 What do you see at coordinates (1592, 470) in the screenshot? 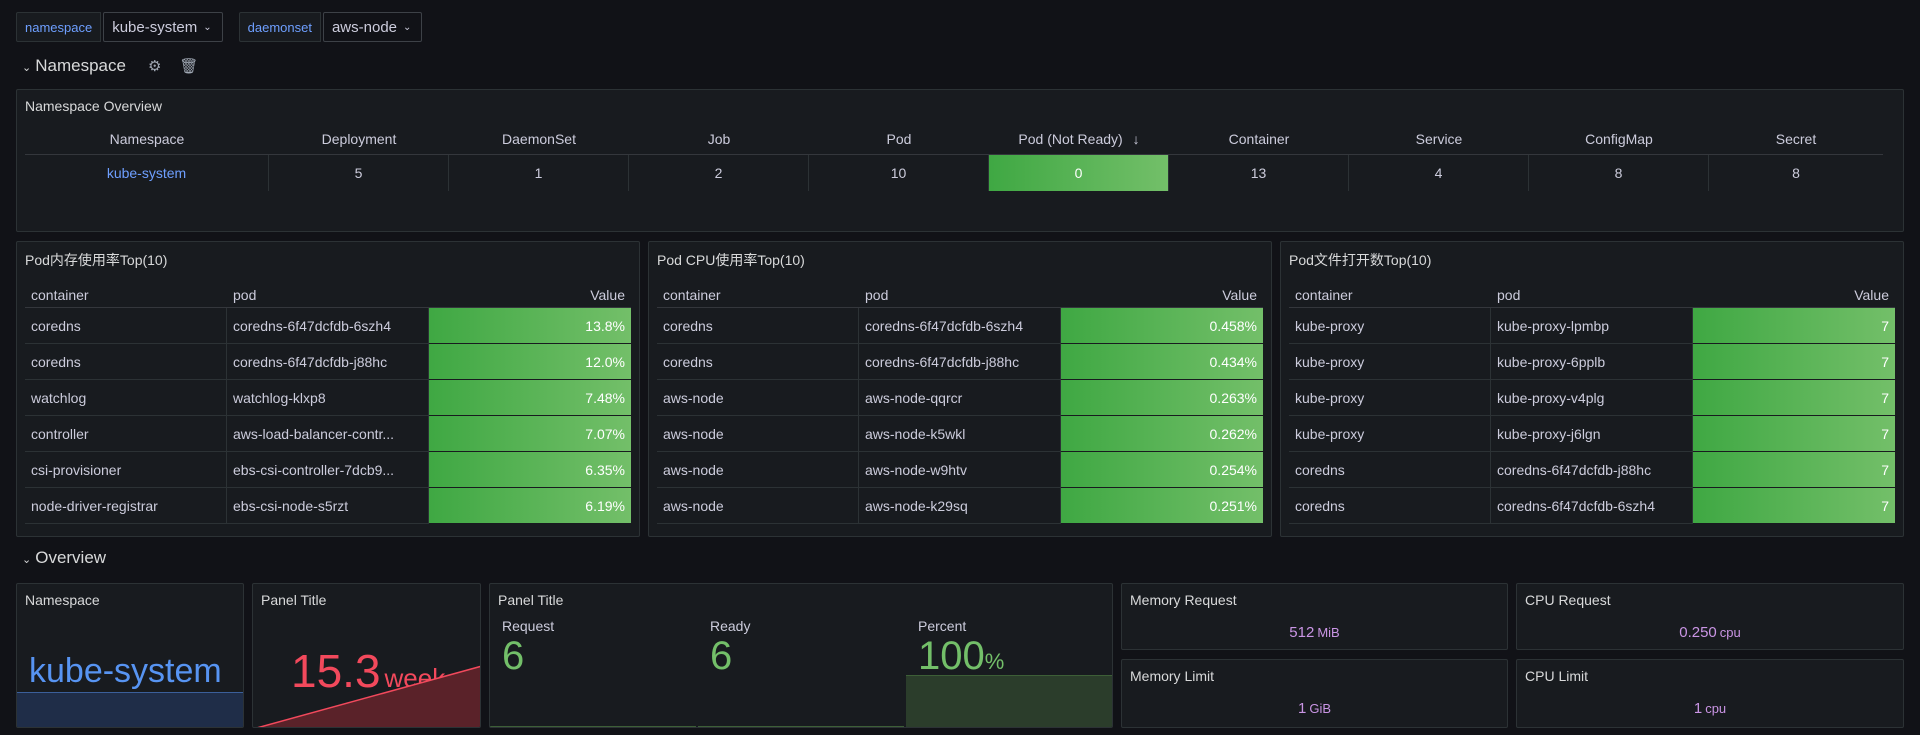
I see `table-row: coredns coredns-6f47dcfdb-j88hc 7` at bounding box center [1592, 470].